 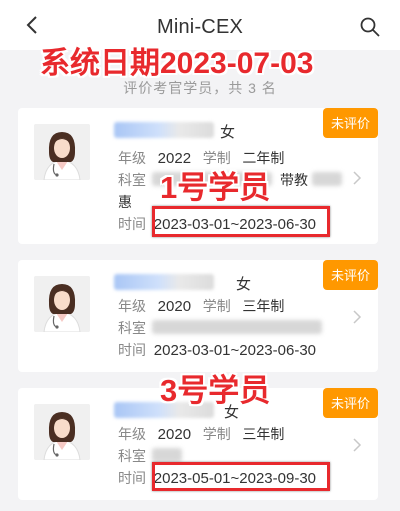 I want to click on time-value: 2023-03-01~2023-06-30, so click(x=234, y=350).